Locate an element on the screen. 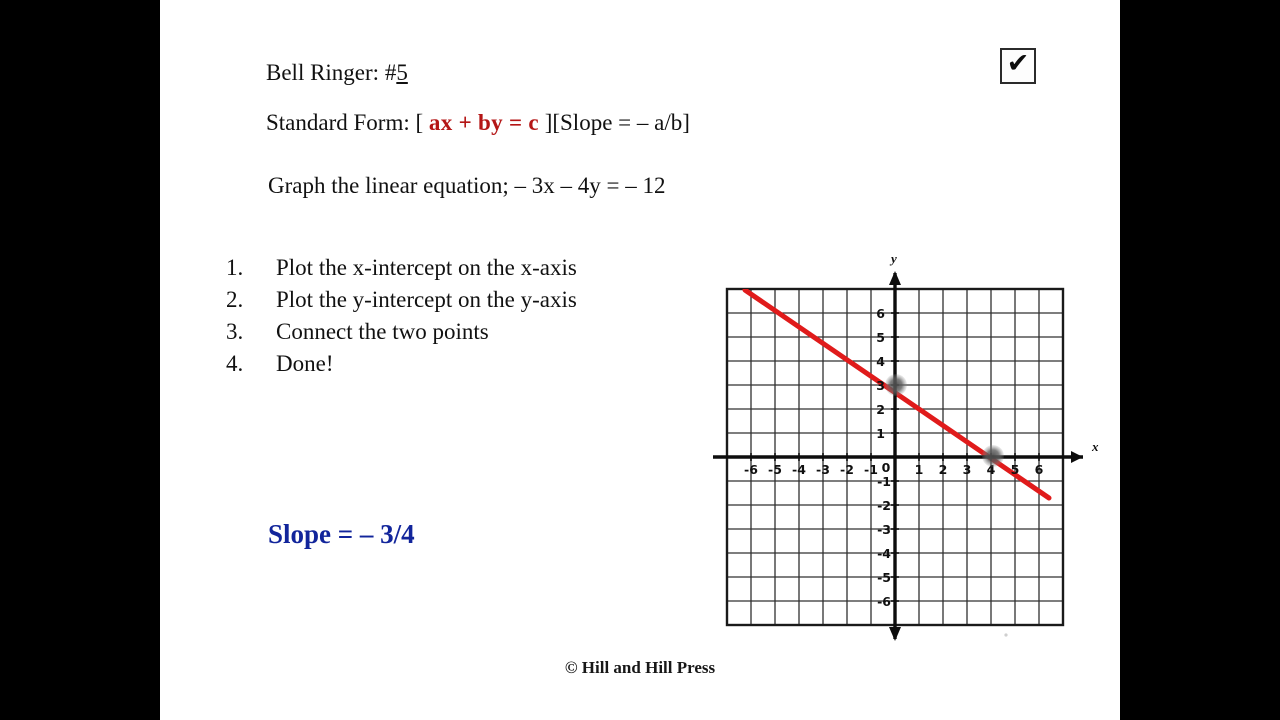 Image resolution: width=1280 pixels, height=720 pixels. origin-label: 0 is located at coordinates (886, 467).